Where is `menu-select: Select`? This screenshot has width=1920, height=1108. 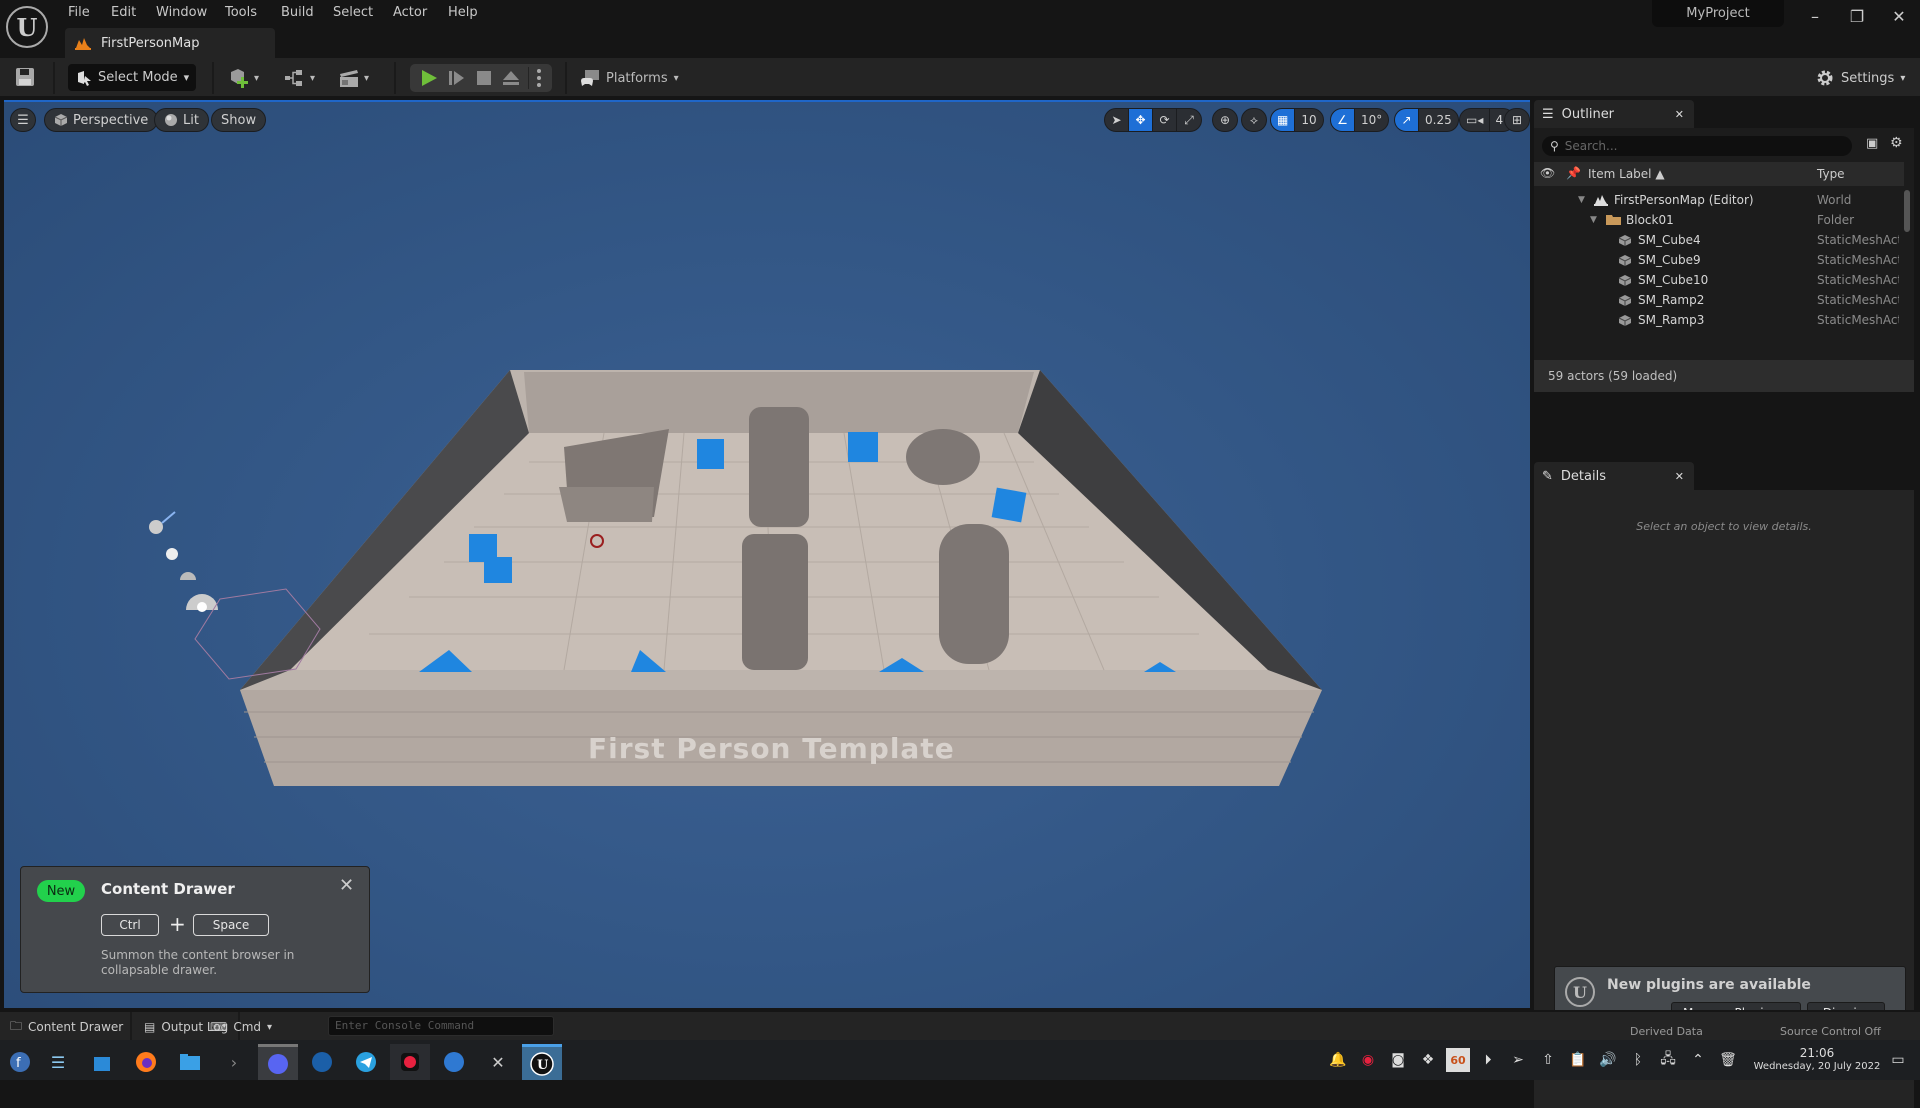 menu-select: Select is located at coordinates (353, 13).